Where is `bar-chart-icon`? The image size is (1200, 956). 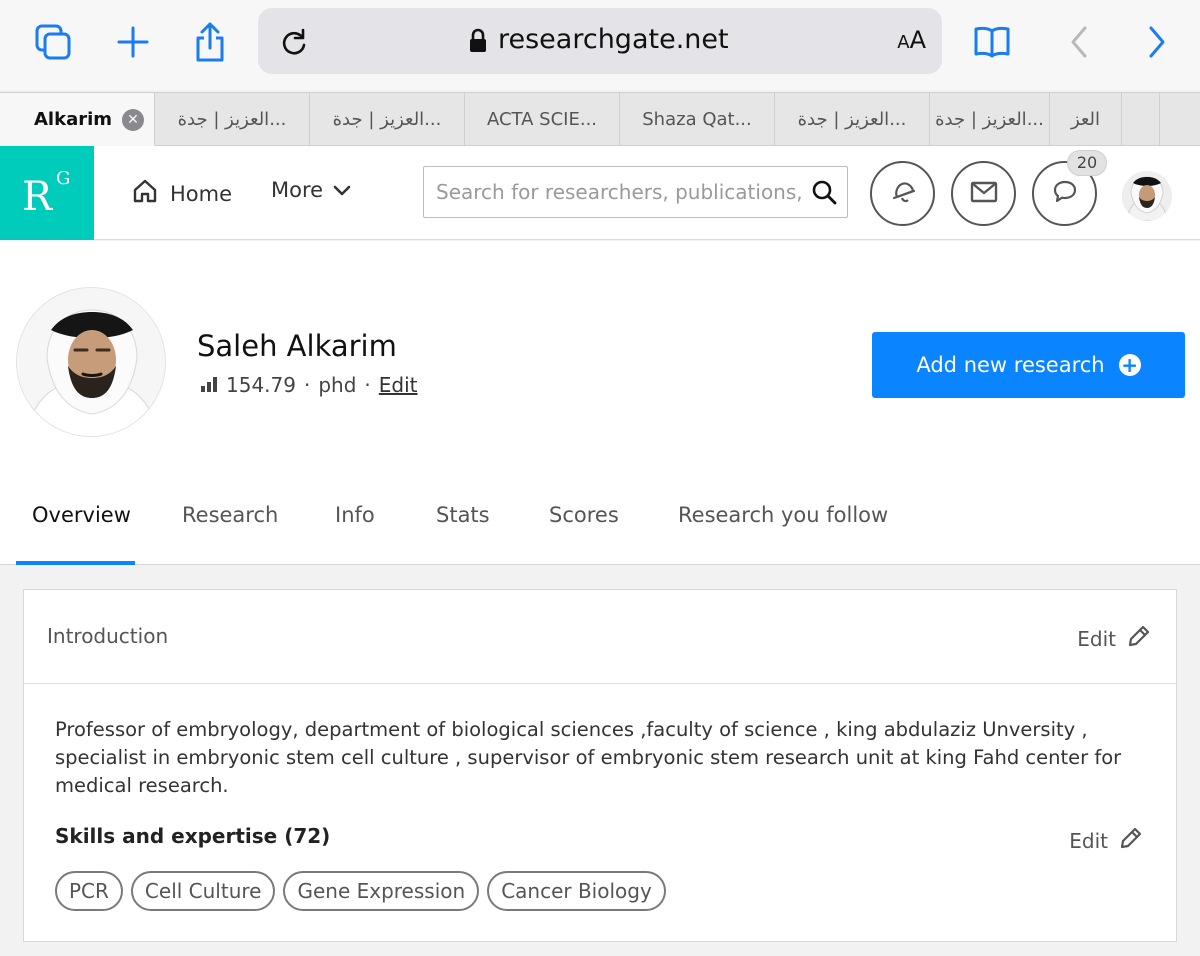 bar-chart-icon is located at coordinates (209, 385).